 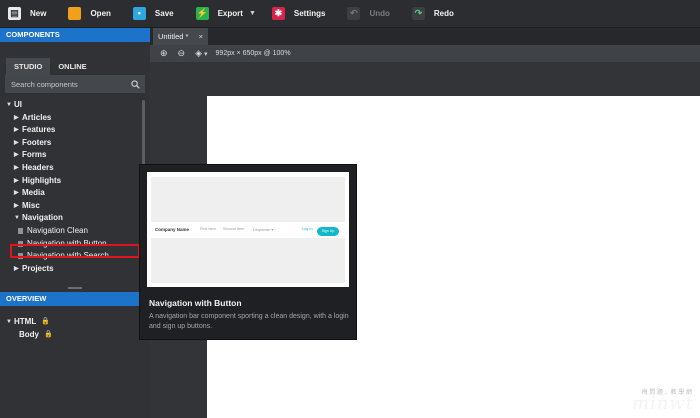 What do you see at coordinates (88, 13) in the screenshot?
I see `open-button: Open` at bounding box center [88, 13].